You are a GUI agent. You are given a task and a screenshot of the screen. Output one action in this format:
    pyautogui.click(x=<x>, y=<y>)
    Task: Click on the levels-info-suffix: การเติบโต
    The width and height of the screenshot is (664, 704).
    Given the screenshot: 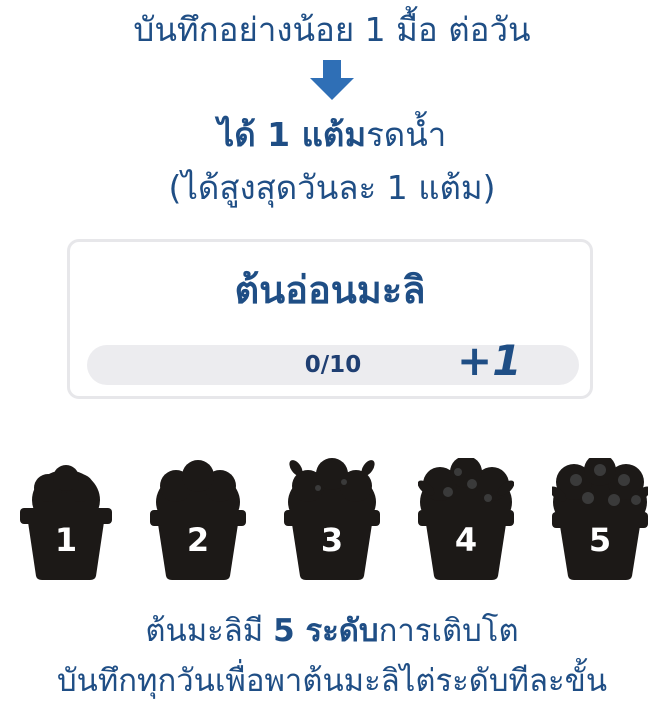 What is the action you would take?
    pyautogui.click(x=448, y=631)
    